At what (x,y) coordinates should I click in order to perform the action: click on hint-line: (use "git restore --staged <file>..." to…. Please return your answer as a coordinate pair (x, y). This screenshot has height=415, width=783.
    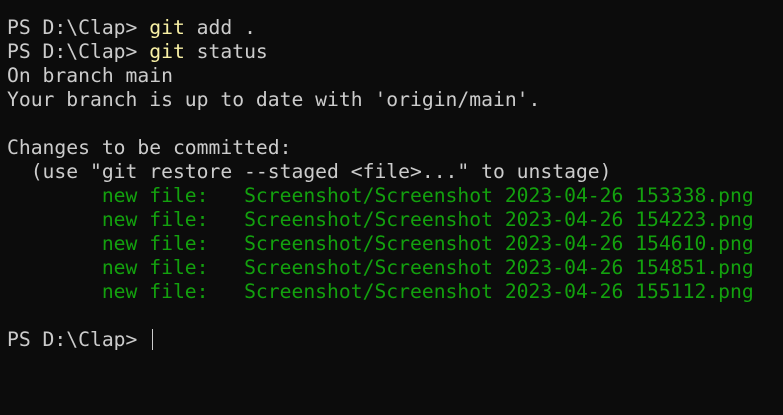
    Looking at the image, I should click on (309, 171).